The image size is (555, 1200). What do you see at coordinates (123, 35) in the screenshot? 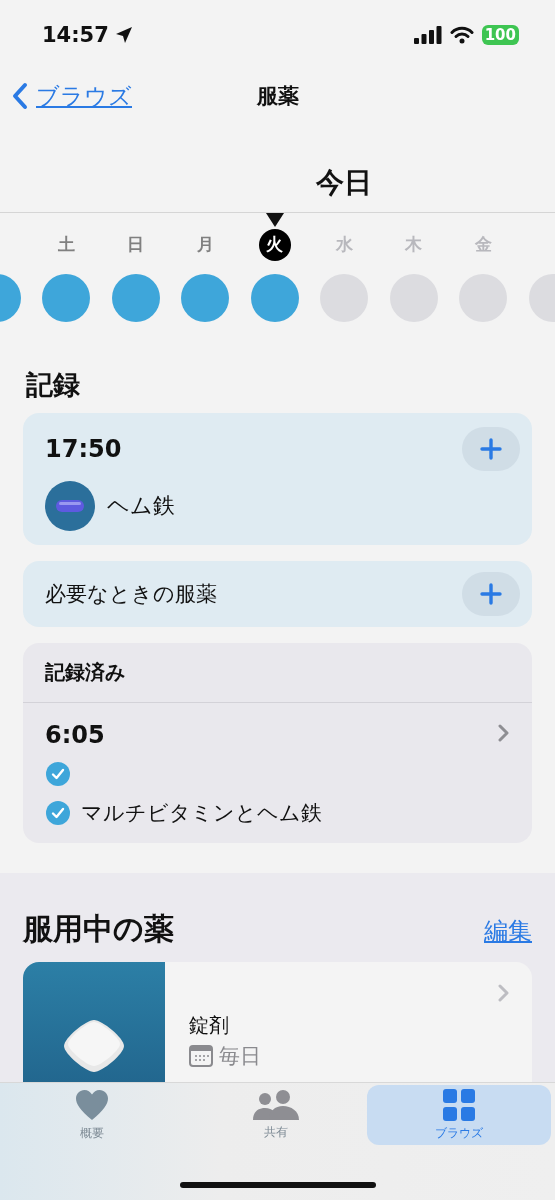
I see `location-arrow-icon` at bounding box center [123, 35].